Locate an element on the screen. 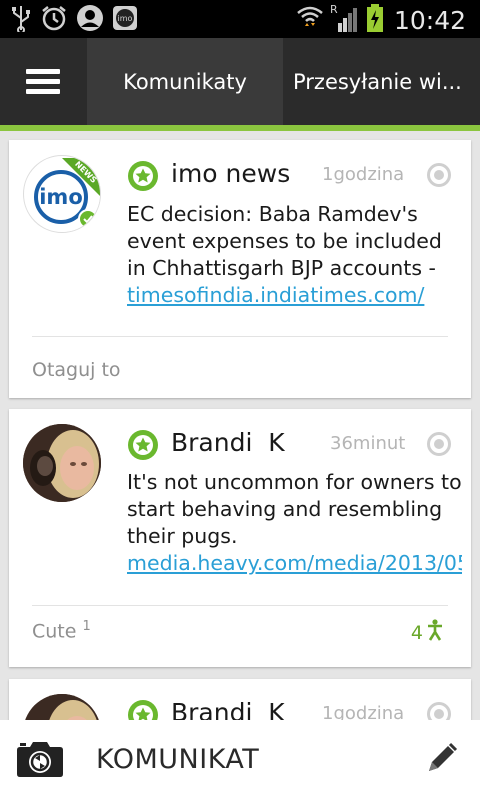  battery-charging-icon is located at coordinates (375, 20).